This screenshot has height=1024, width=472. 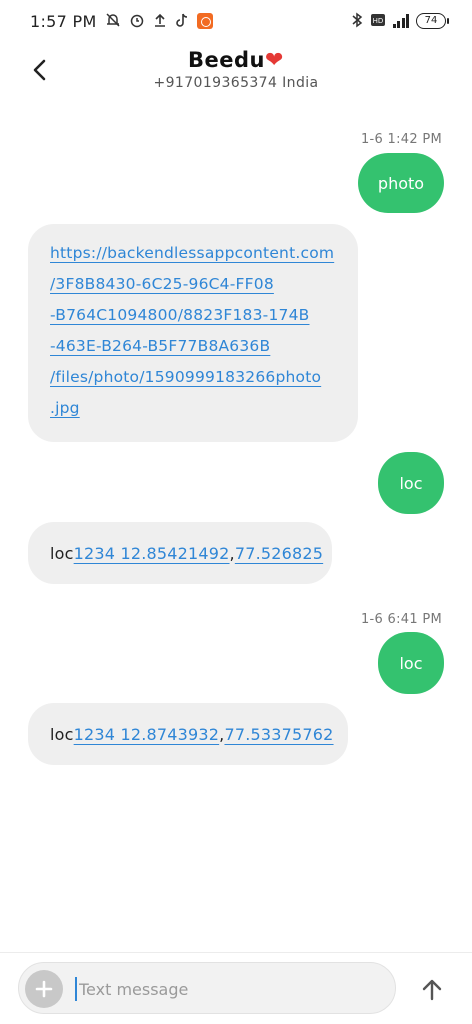 I want to click on message-link: 1234 12.85421492, so click(x=152, y=553).